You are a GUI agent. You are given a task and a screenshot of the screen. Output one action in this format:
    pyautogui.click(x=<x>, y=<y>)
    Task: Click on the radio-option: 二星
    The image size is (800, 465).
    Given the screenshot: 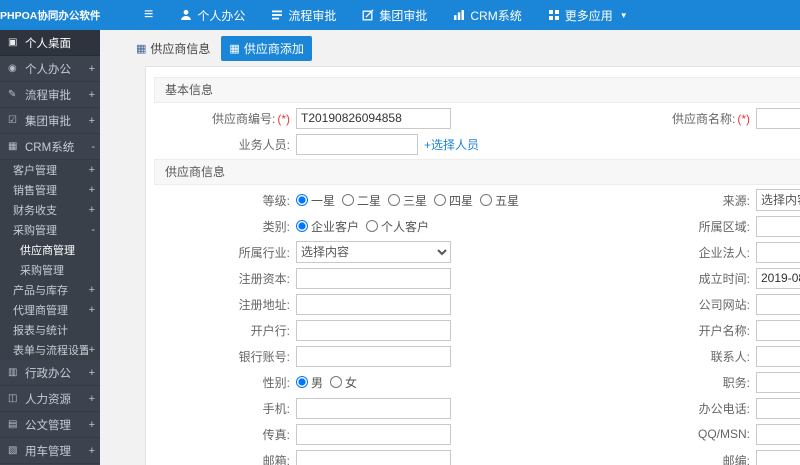 What is the action you would take?
    pyautogui.click(x=361, y=200)
    